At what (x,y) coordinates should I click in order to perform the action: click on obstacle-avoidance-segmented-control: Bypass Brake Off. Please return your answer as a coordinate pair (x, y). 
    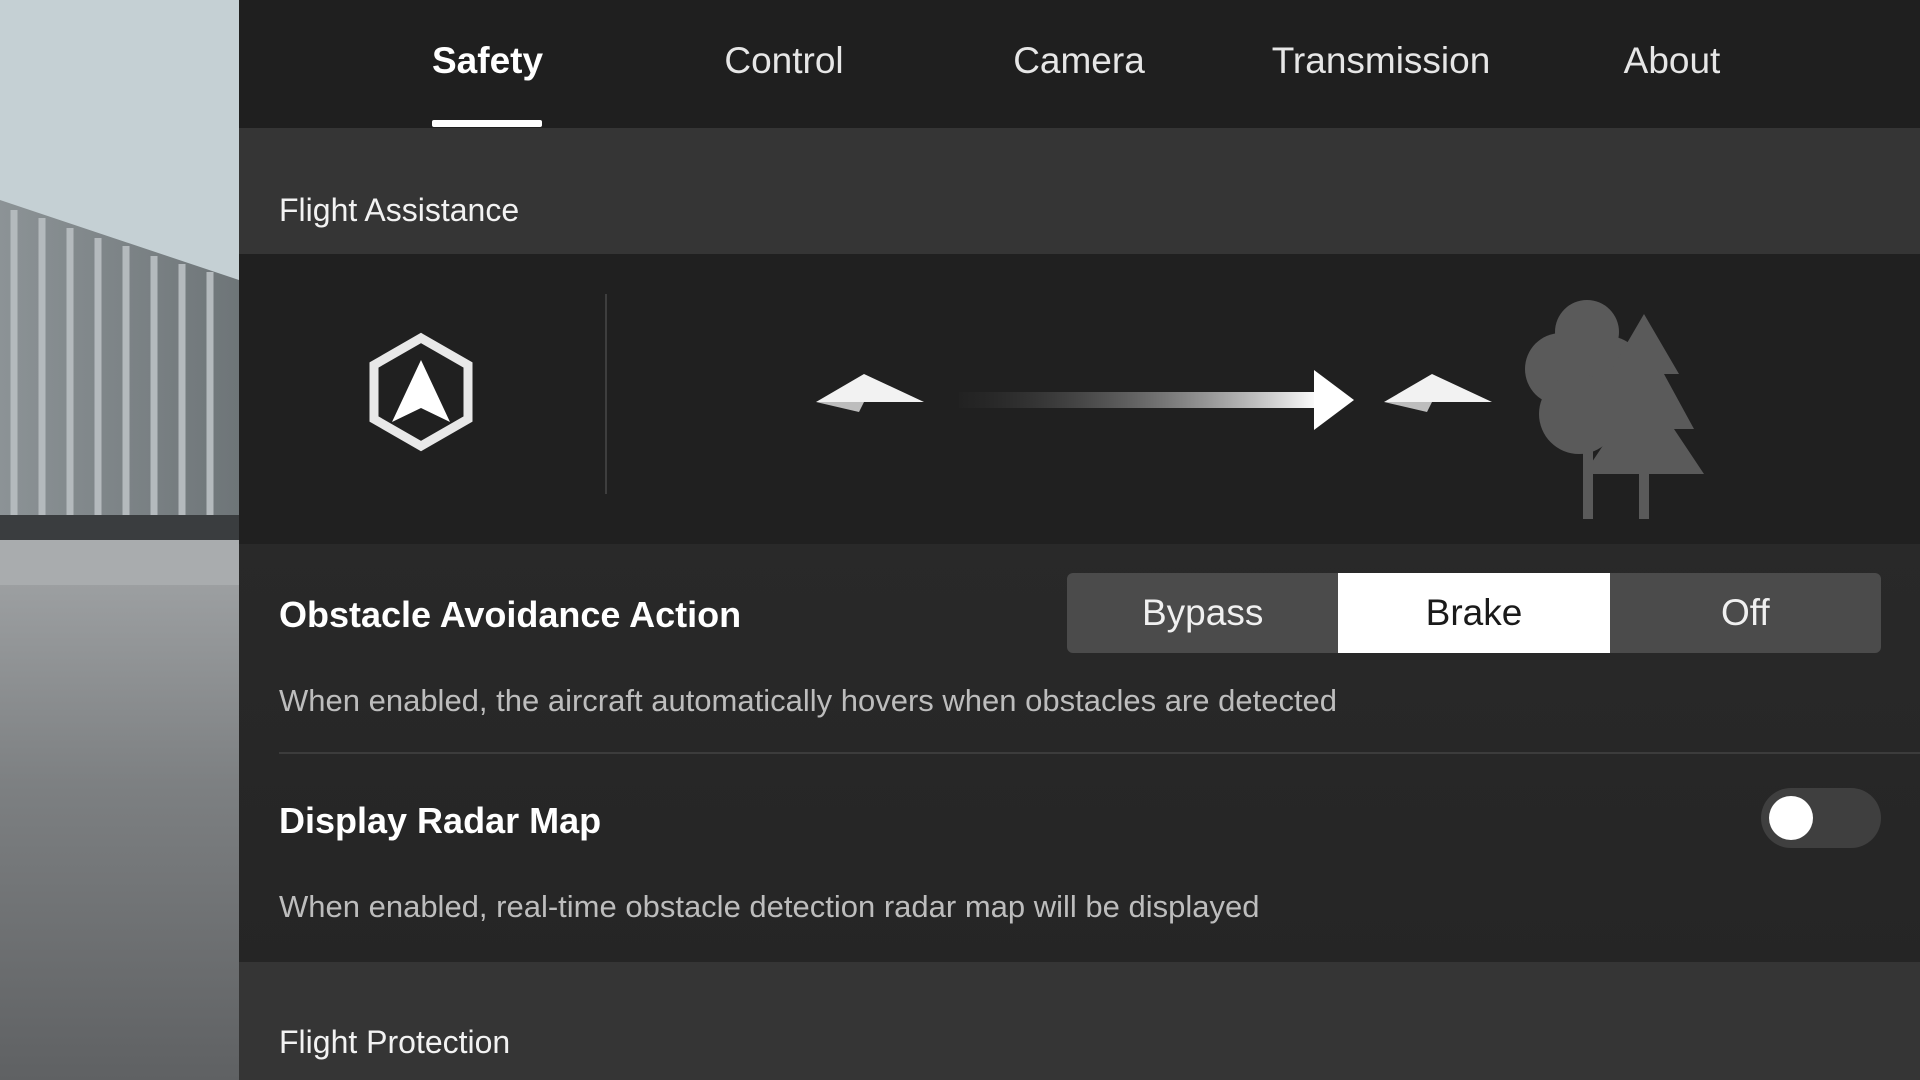
    Looking at the image, I should click on (1474, 613).